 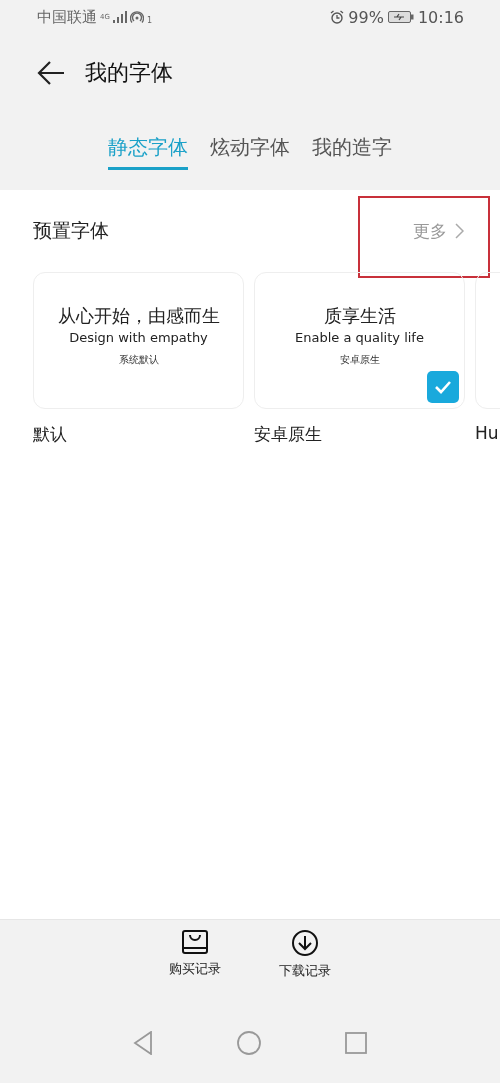 I want to click on preview-subtitle: Design with empathy, so click(x=138, y=337).